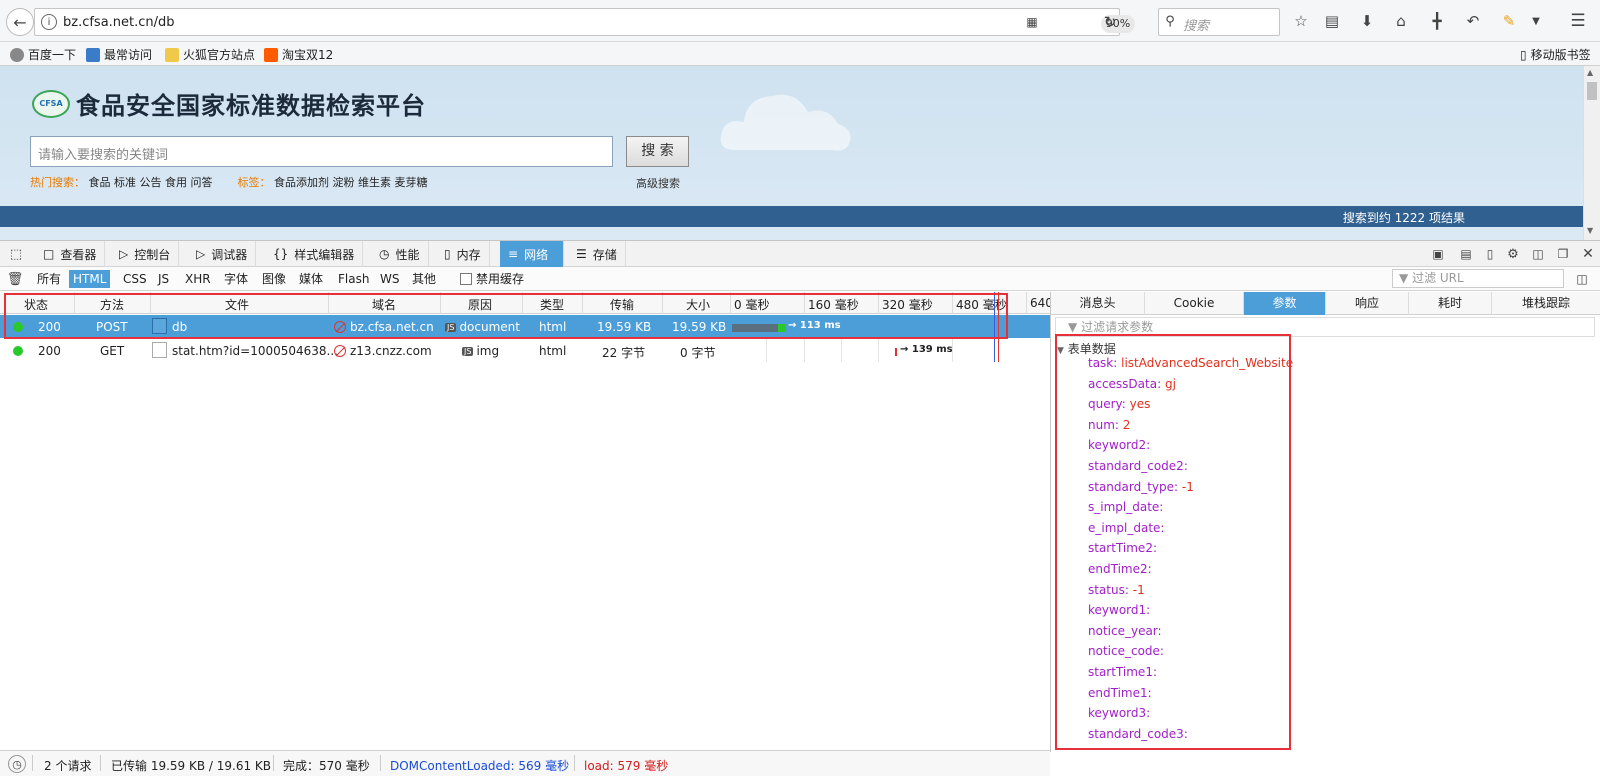  Describe the element at coordinates (1086, 348) in the screenshot. I see `form-data-section: ▼ 表单数据` at that location.